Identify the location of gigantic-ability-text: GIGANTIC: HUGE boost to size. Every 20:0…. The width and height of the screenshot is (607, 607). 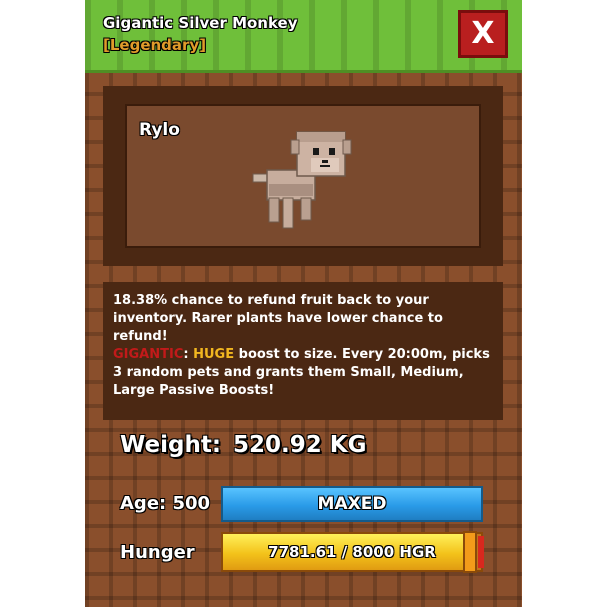
(302, 373).